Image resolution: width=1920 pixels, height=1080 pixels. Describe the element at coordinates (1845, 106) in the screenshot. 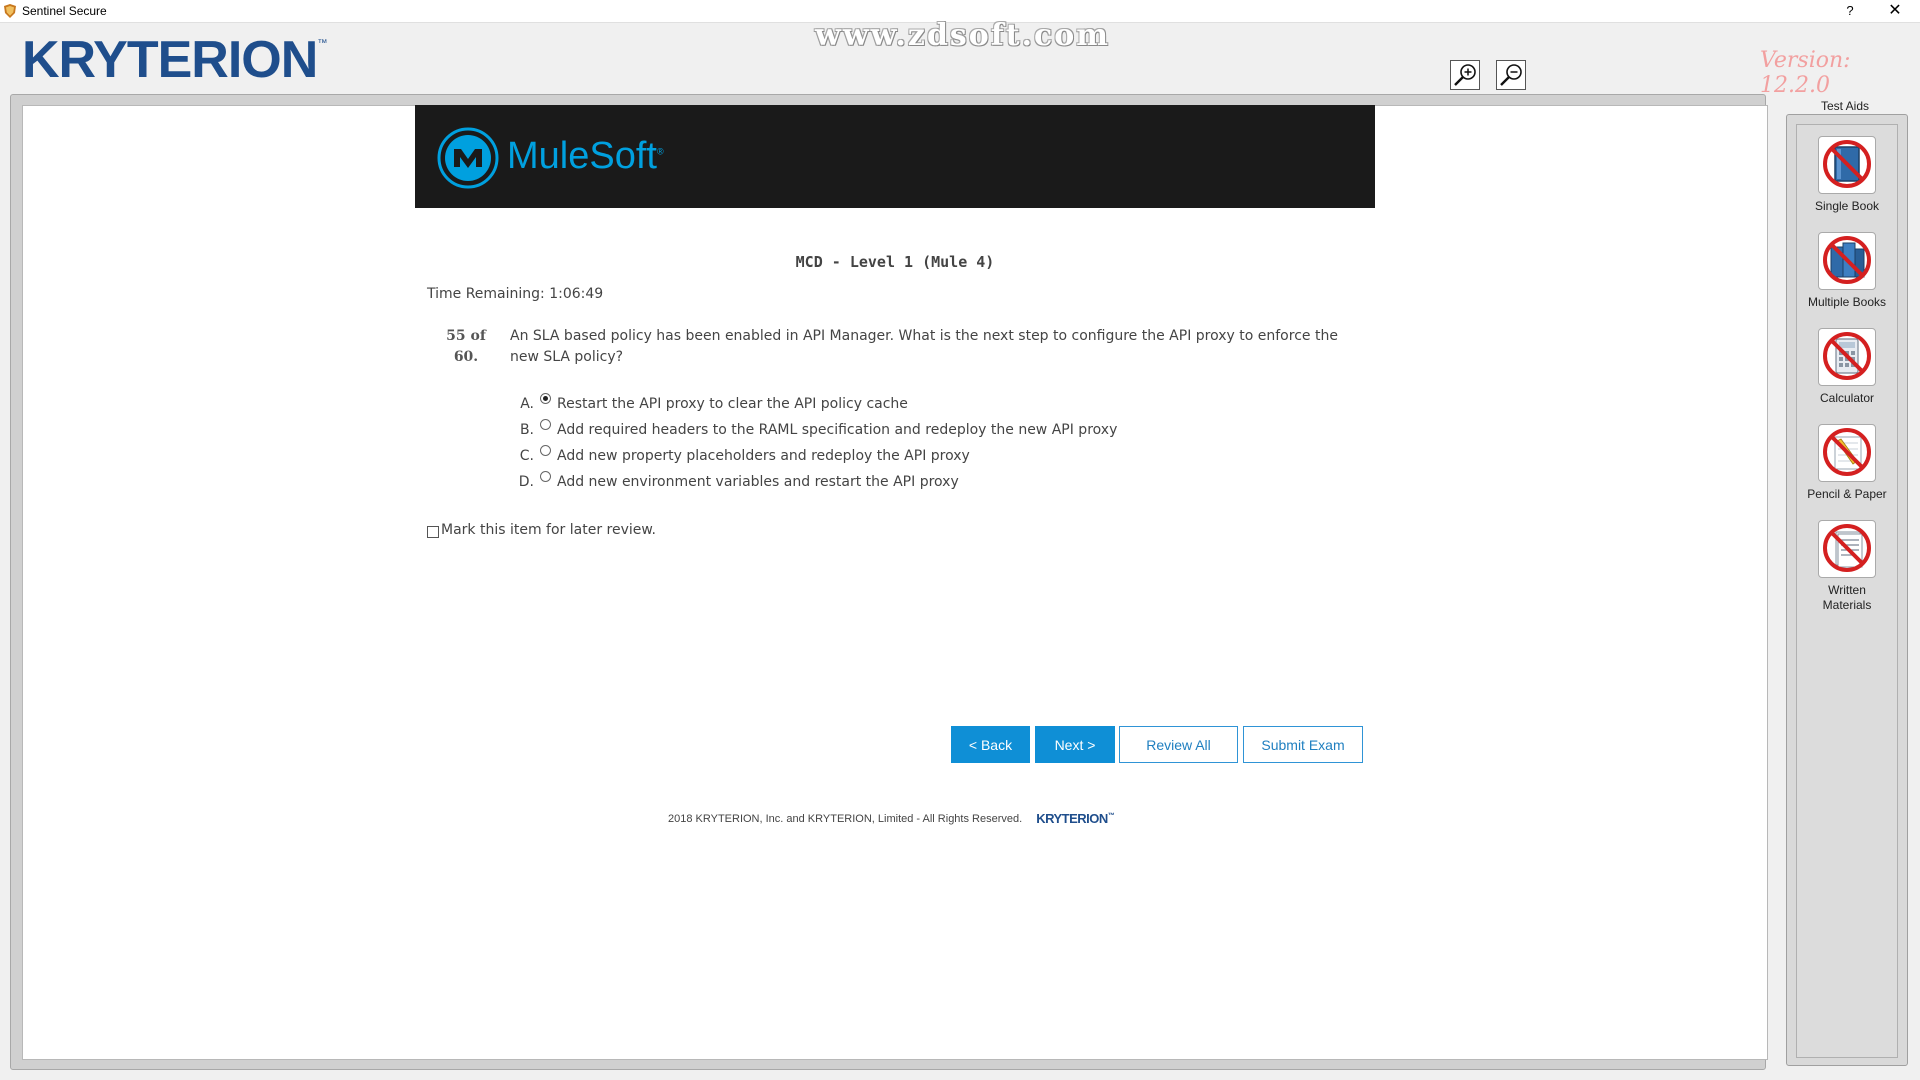

I see `test-aids-title: Test Aids` at that location.